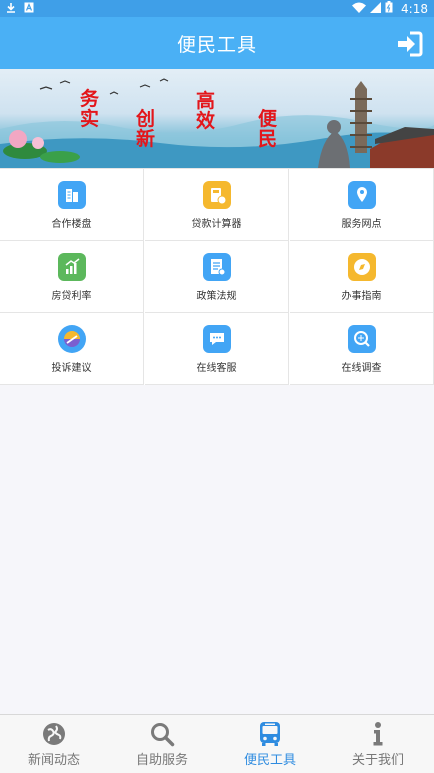  Describe the element at coordinates (90, 119) in the screenshot. I see `banner-text-2: 实` at that location.